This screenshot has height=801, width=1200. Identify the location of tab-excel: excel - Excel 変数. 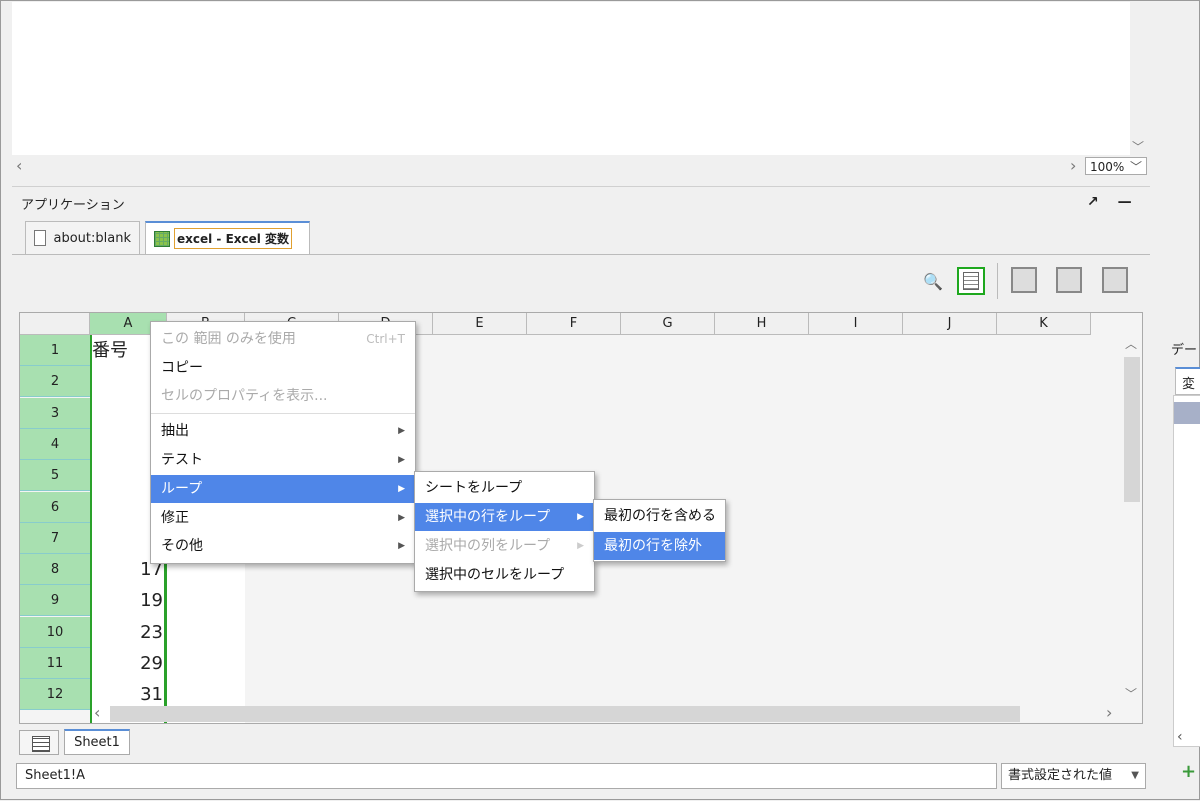
(227, 237).